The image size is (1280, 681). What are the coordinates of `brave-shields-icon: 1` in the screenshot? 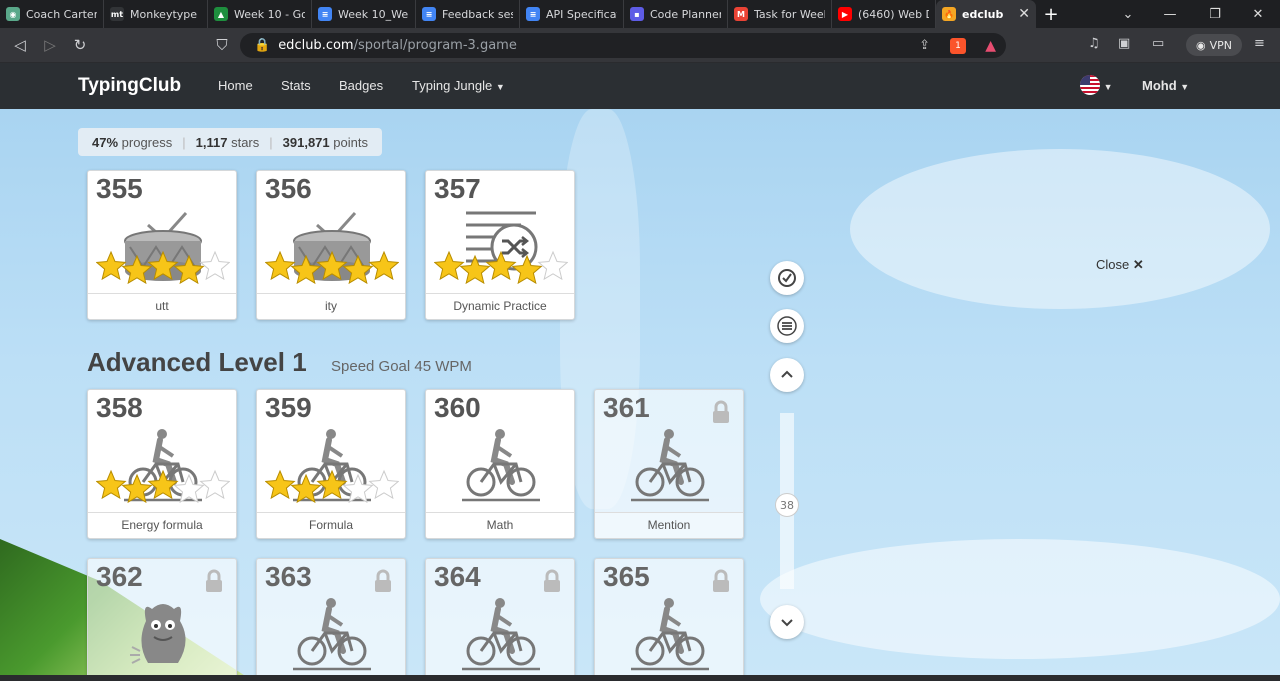 It's located at (958, 45).